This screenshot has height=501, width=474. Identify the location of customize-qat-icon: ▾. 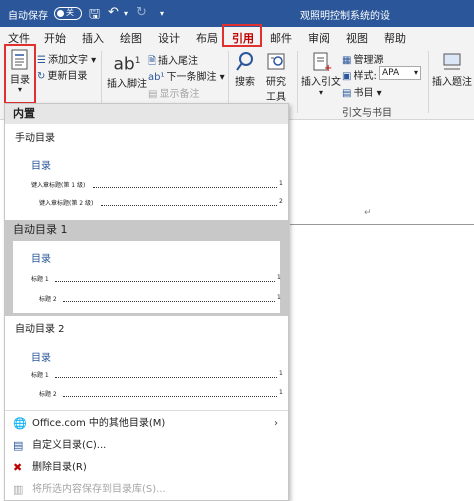
(162, 13).